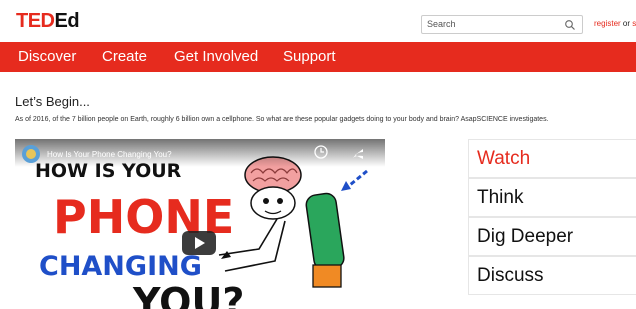 The width and height of the screenshot is (636, 309). What do you see at coordinates (35, 21) in the screenshot?
I see `logo-ted-text: TED` at bounding box center [35, 21].